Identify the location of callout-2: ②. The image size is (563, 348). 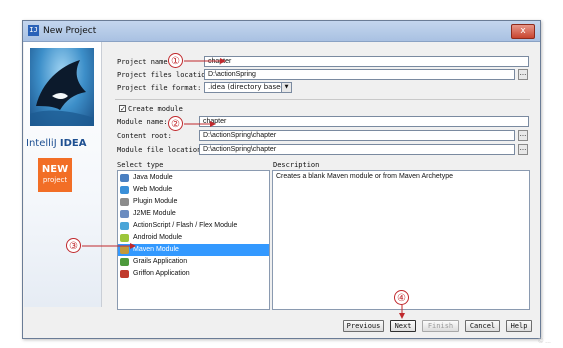
(175, 123).